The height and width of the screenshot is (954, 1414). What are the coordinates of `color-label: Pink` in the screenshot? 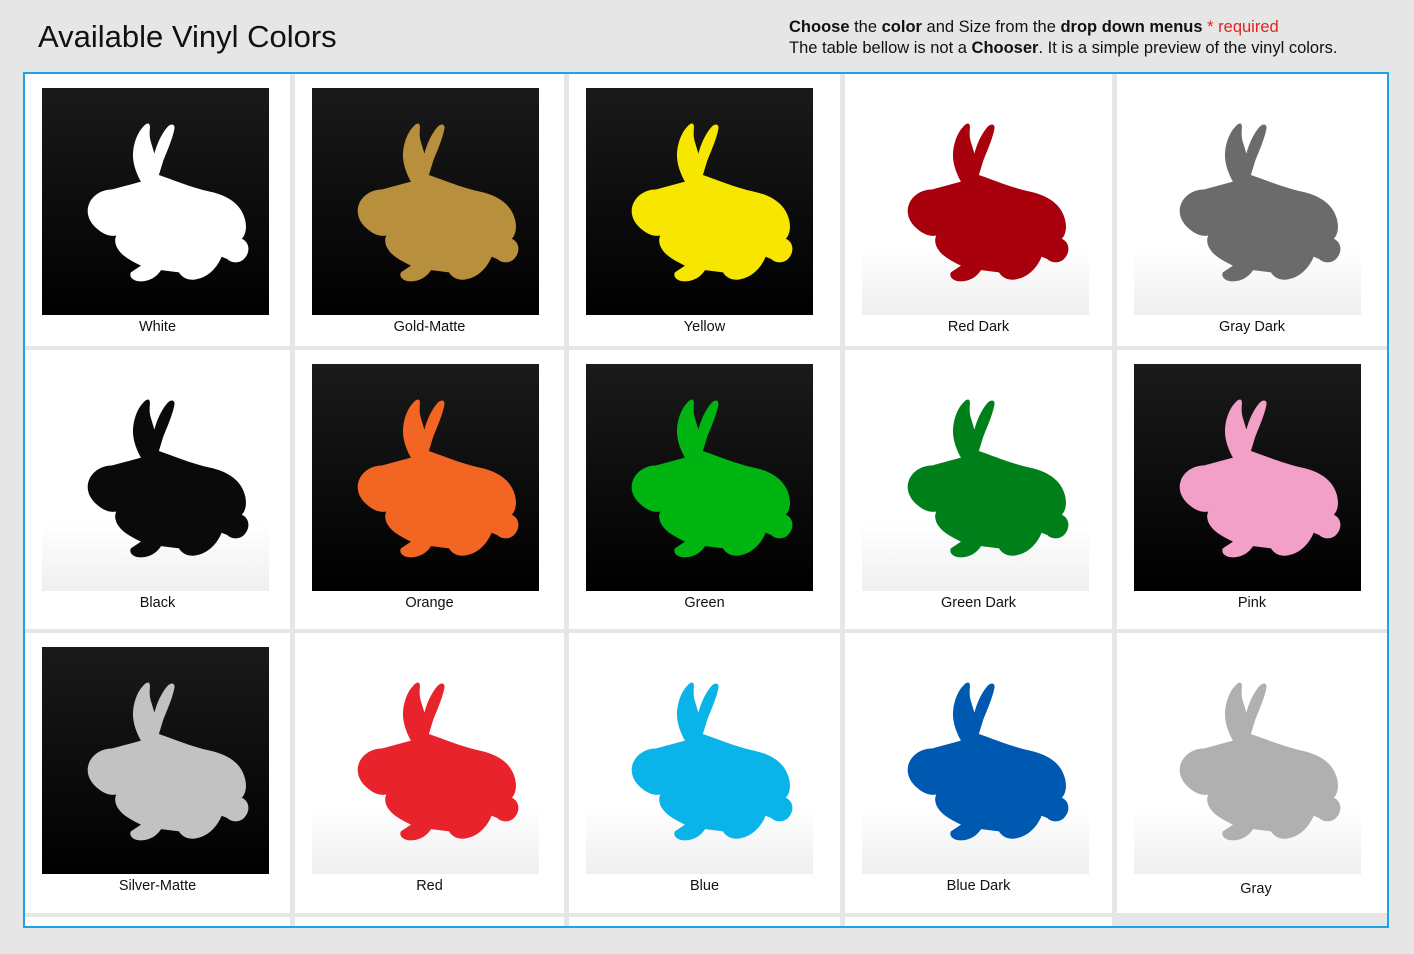 It's located at (1252, 603).